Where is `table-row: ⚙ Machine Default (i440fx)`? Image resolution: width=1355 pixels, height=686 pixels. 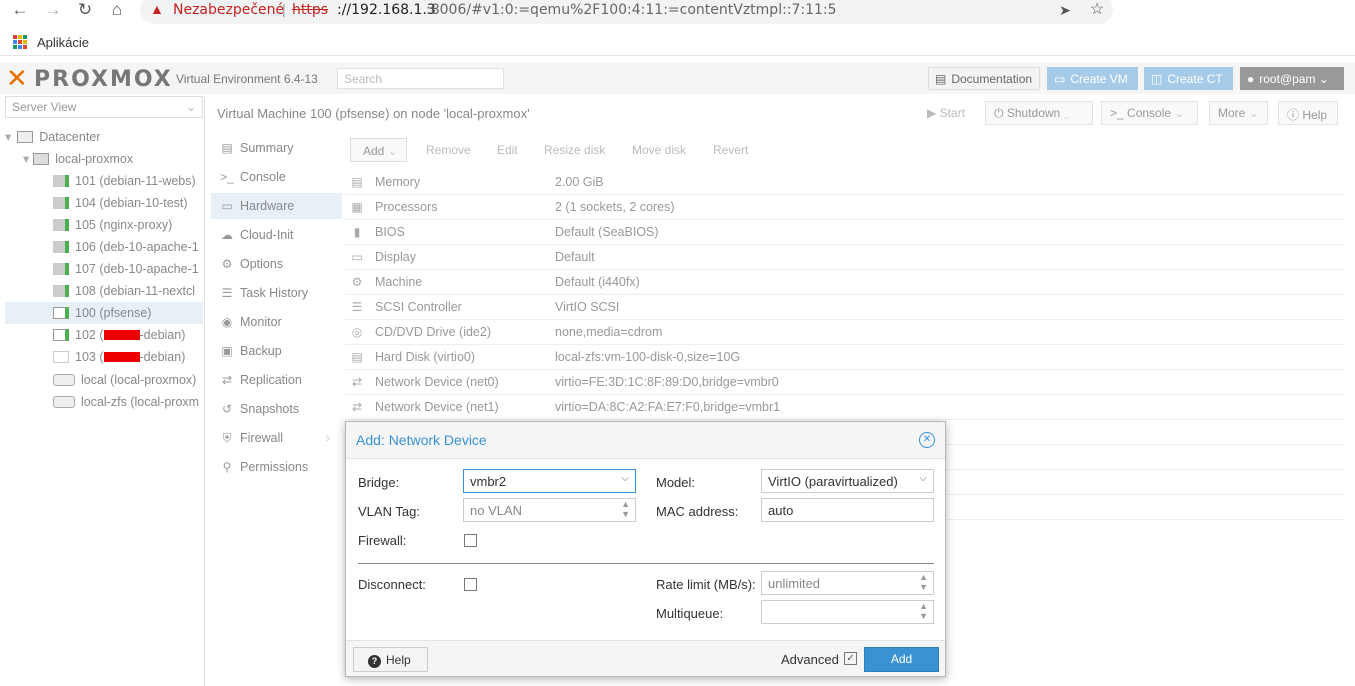
table-row: ⚙ Machine Default (i440fx) is located at coordinates (845, 282).